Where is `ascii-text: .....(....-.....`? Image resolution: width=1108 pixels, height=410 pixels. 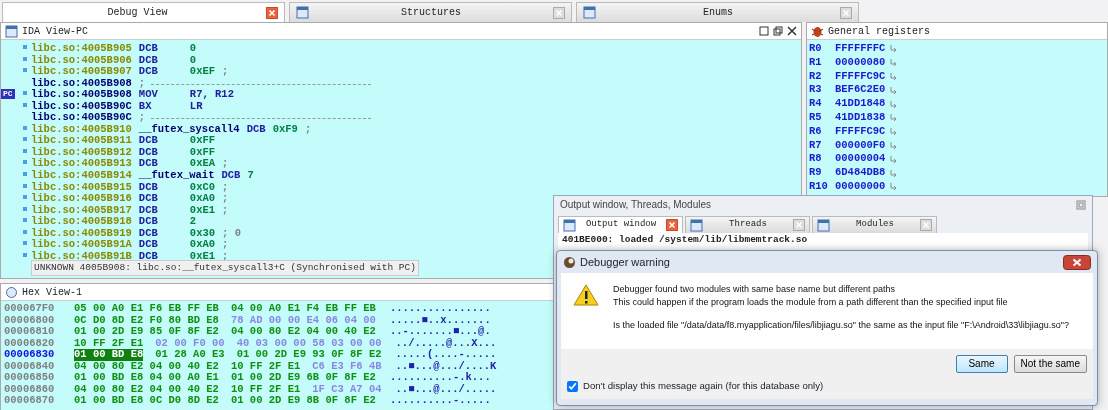
ascii-text: .....(....-..... is located at coordinates (446, 355).